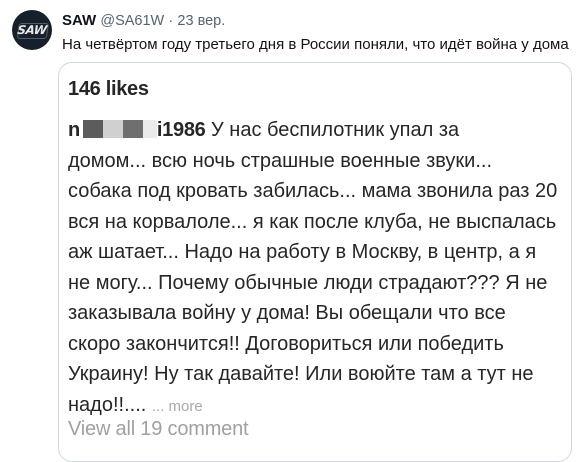 This screenshot has height=462, width=580. I want to click on comment-line-first: n i1986 У нас беспилотник упал за, so click(318, 130).